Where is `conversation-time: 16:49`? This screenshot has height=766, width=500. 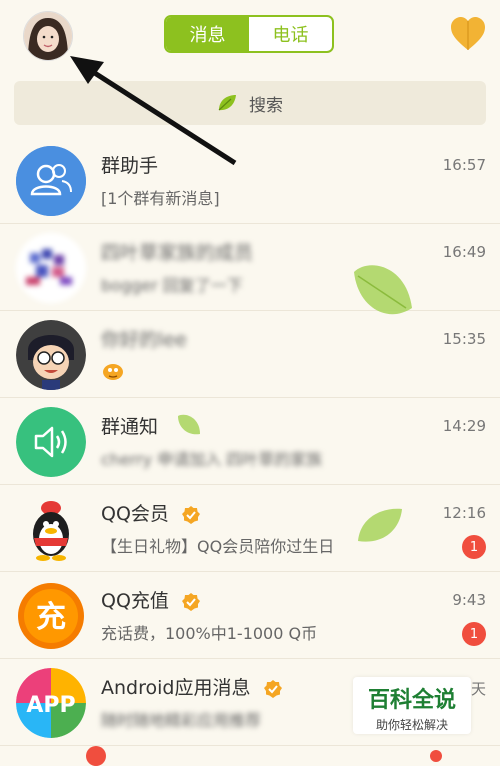 conversation-time: 16:49 is located at coordinates (464, 252).